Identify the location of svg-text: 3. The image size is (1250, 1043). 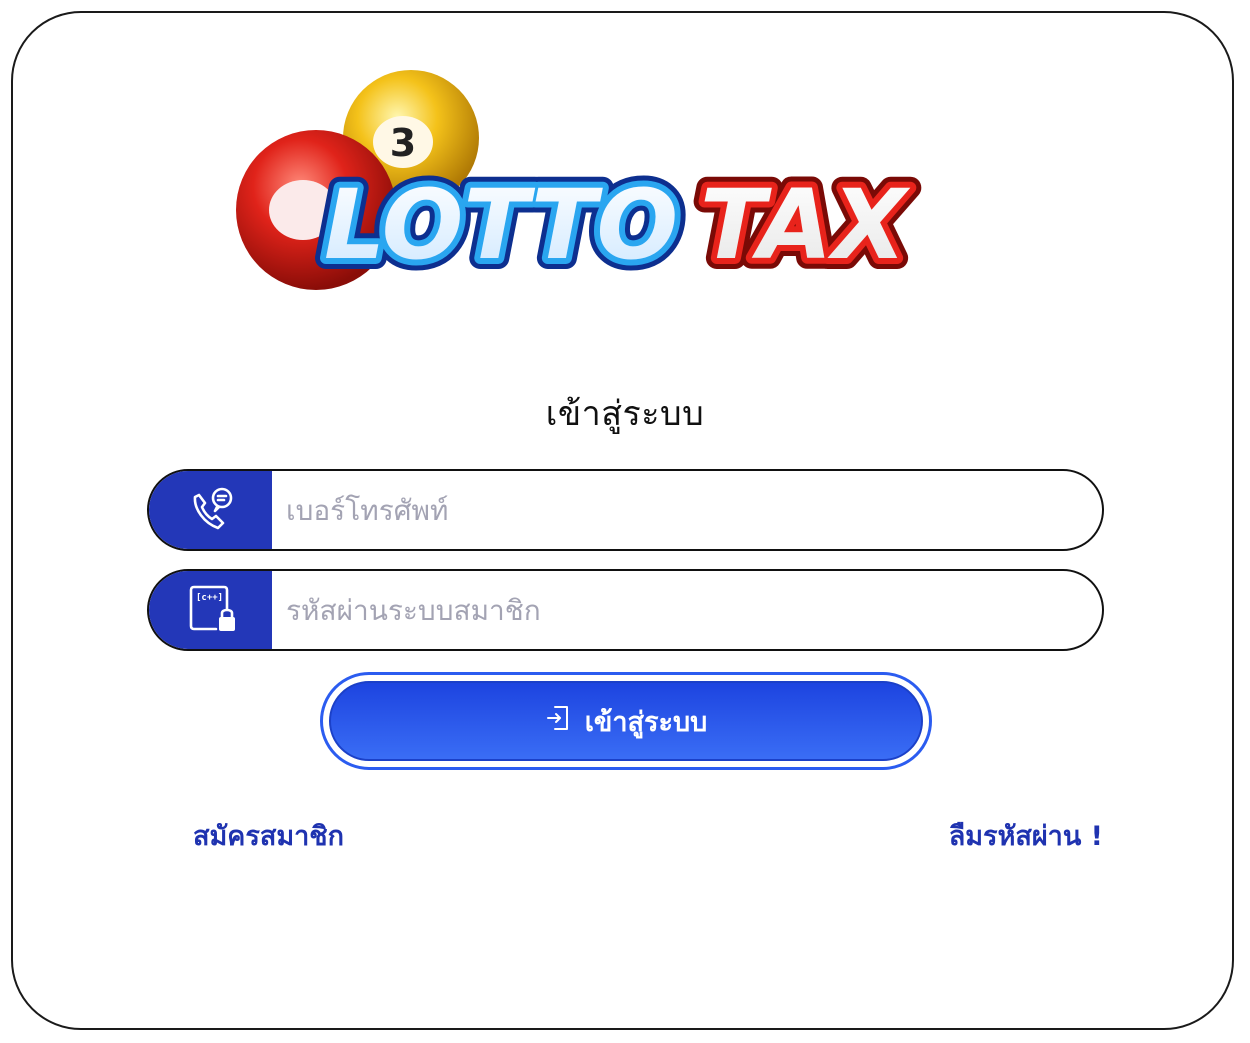
(403, 143).